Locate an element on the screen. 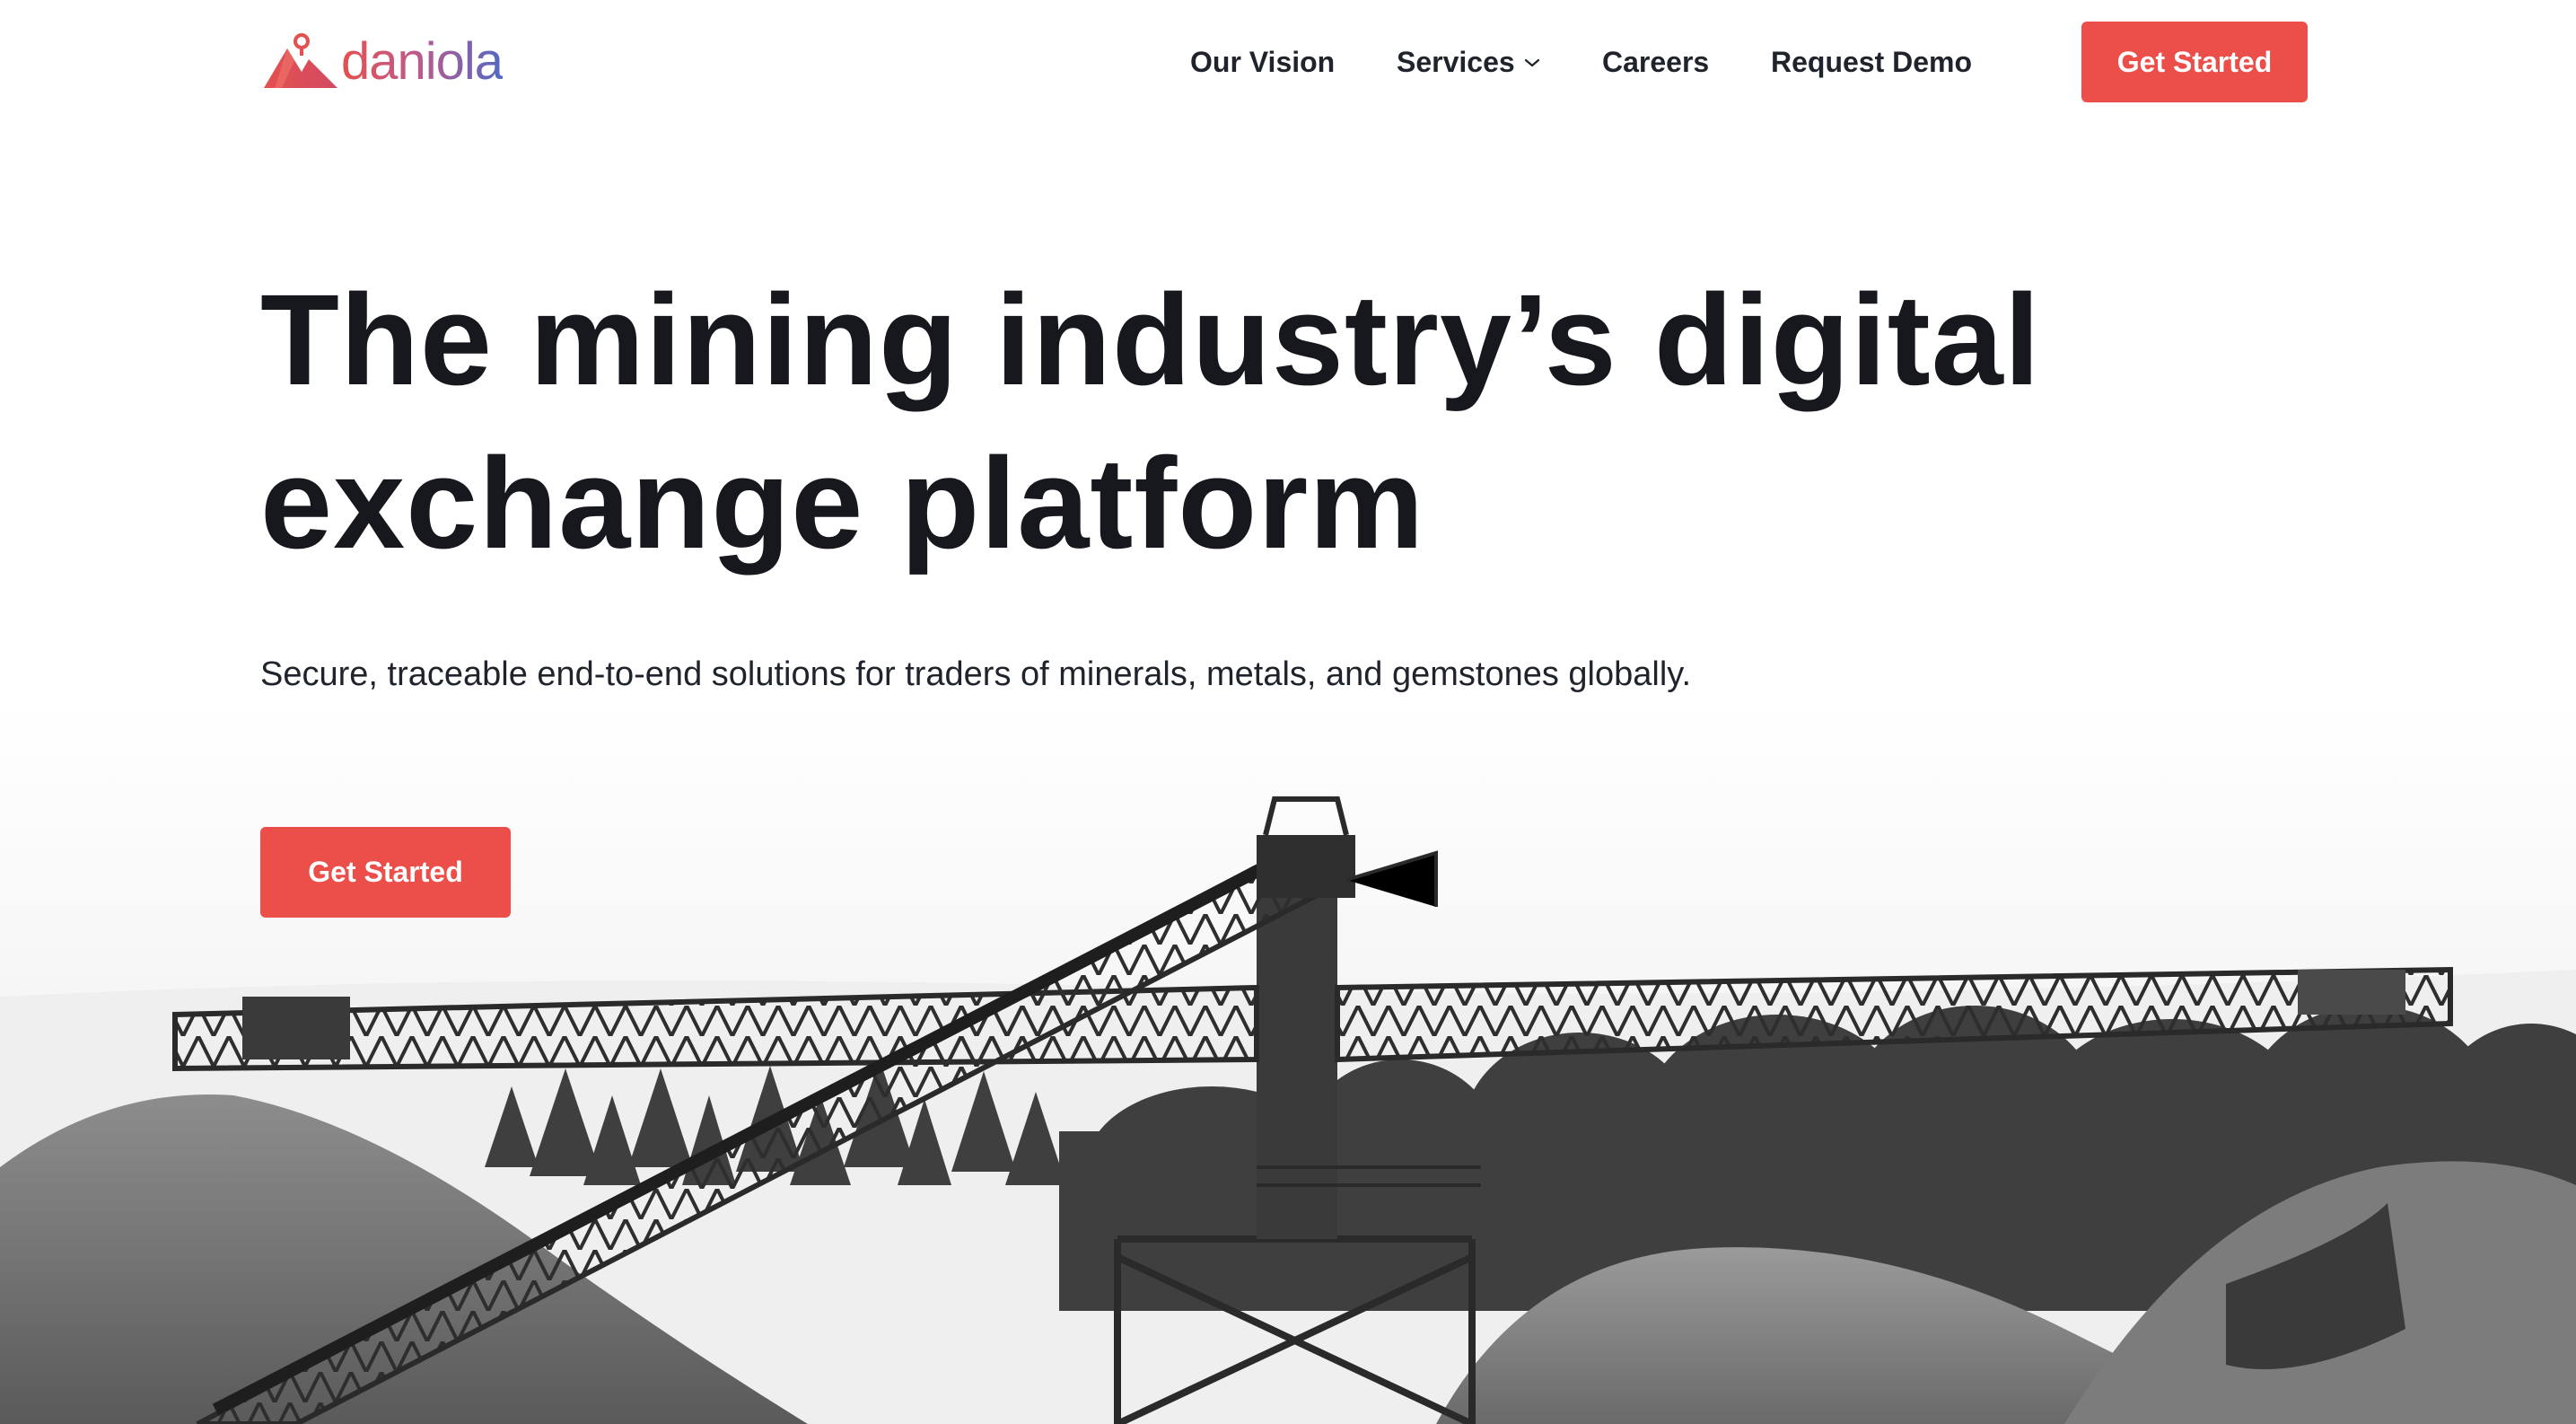 The height and width of the screenshot is (1424, 2576). nav-link-label: Request Demo is located at coordinates (1872, 61).